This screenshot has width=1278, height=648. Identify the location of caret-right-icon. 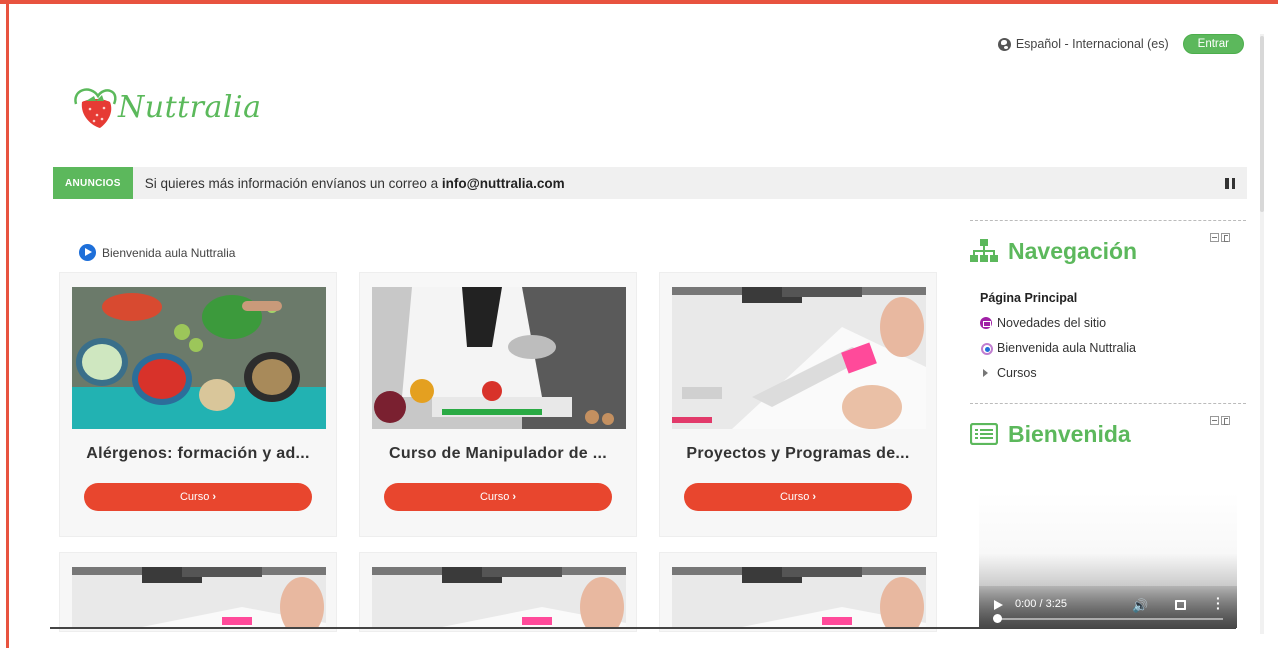
(985, 372).